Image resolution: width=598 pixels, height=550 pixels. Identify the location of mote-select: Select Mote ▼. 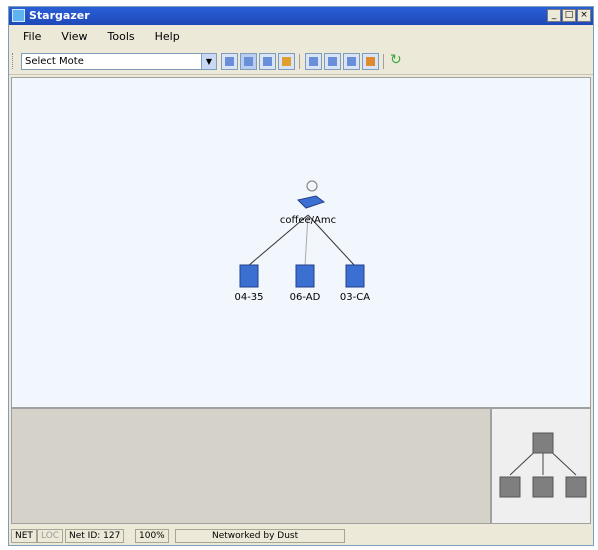
(119, 61).